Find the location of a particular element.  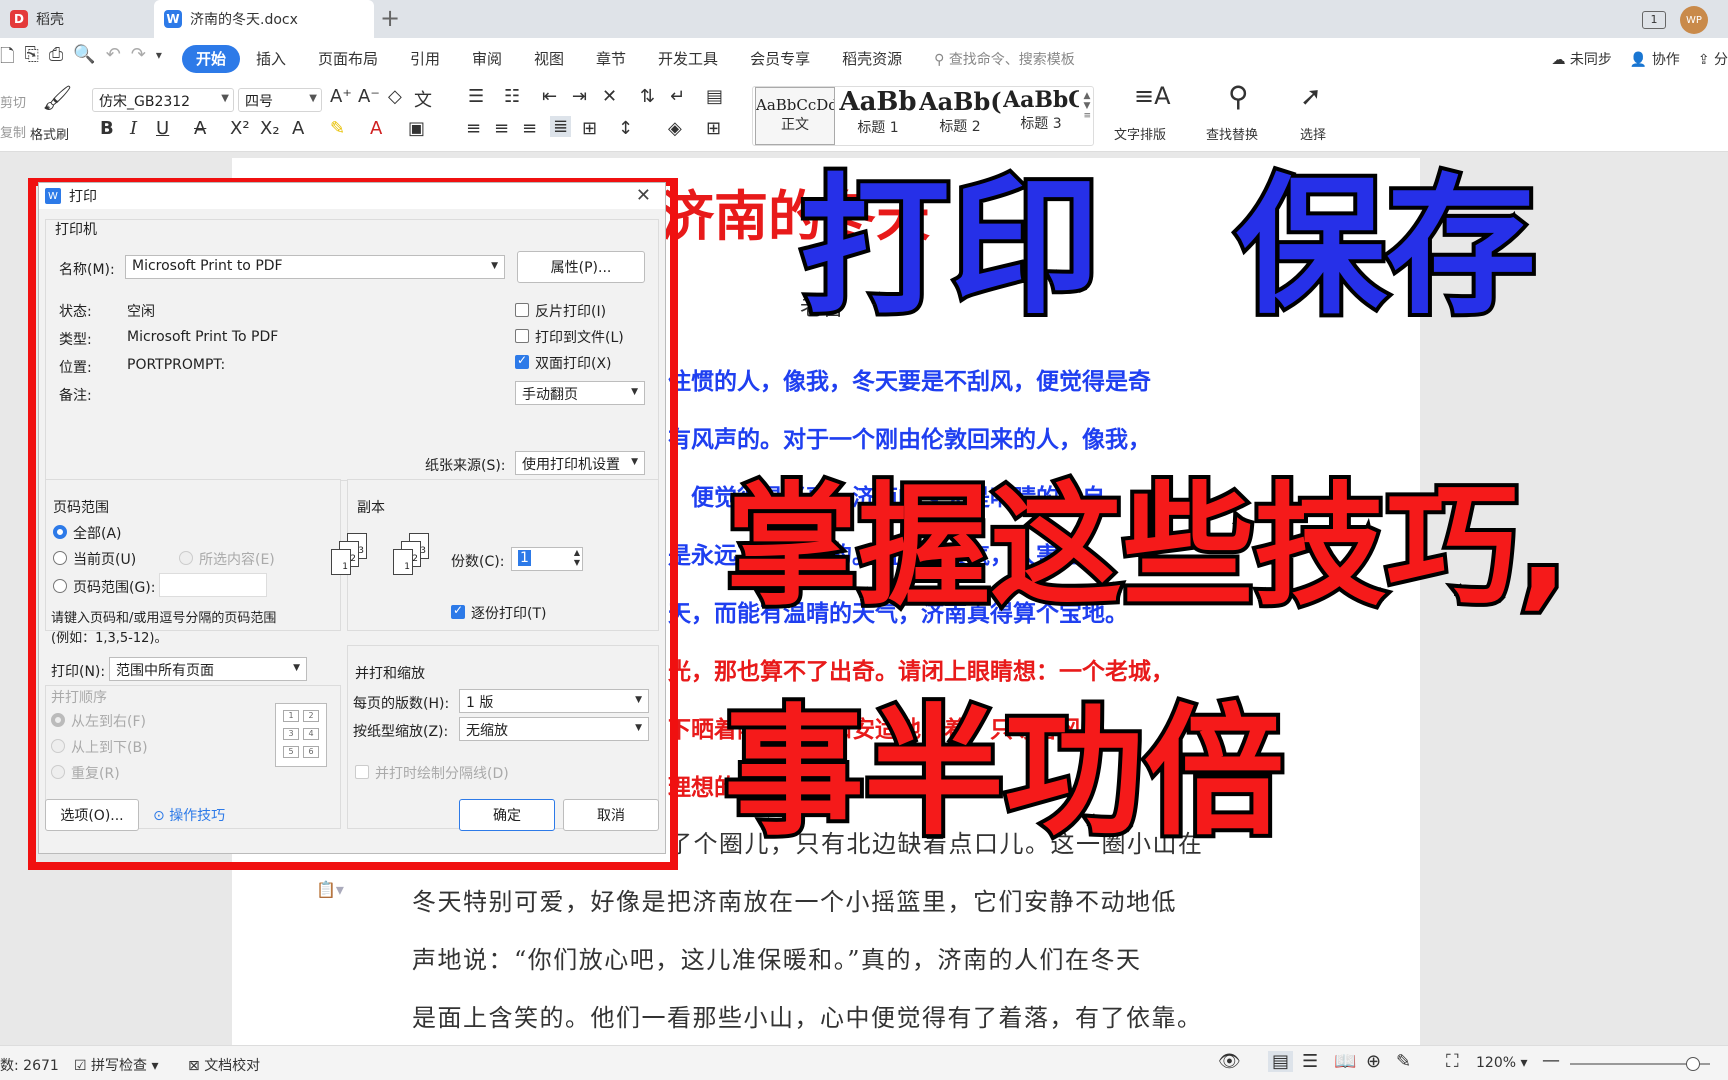

collate-checkbox is located at coordinates (458, 611).